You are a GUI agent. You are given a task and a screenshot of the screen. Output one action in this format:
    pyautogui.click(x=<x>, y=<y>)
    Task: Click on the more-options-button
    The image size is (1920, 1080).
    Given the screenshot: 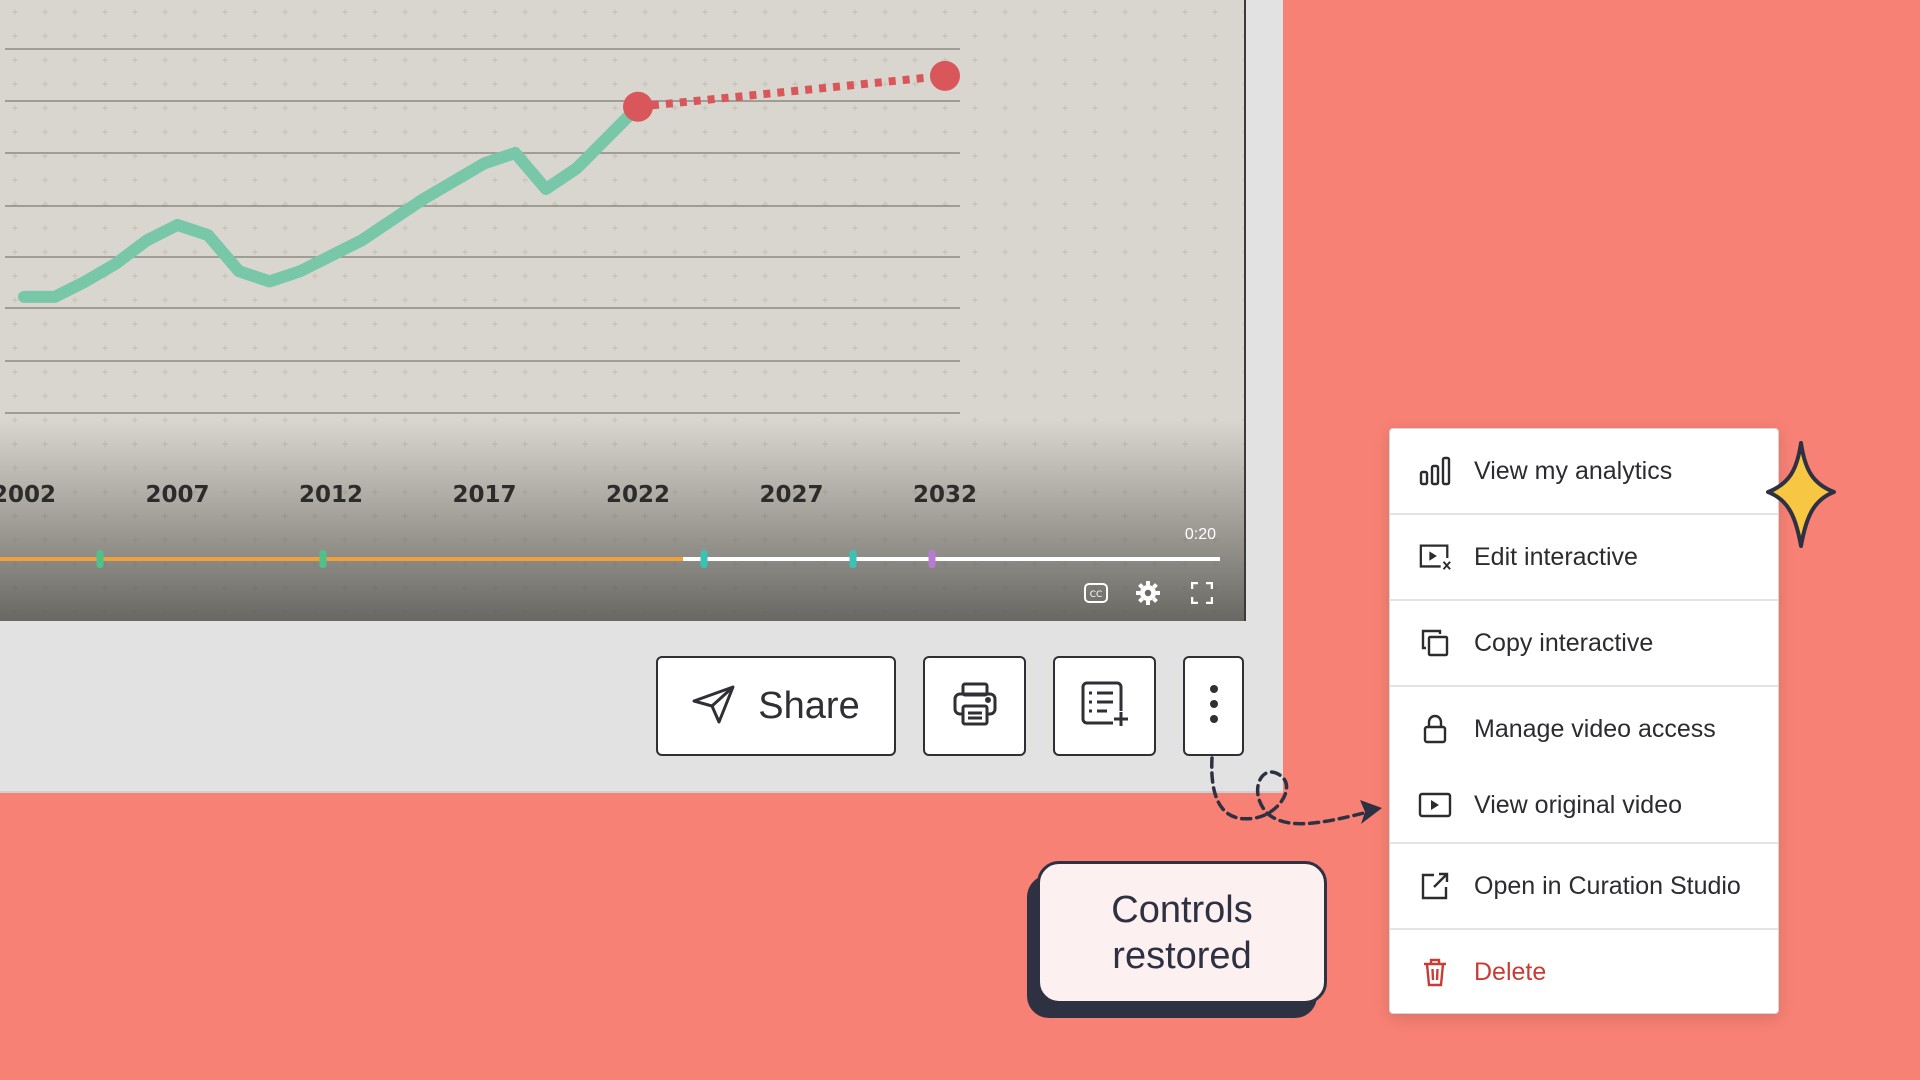 What is the action you would take?
    pyautogui.click(x=1213, y=706)
    